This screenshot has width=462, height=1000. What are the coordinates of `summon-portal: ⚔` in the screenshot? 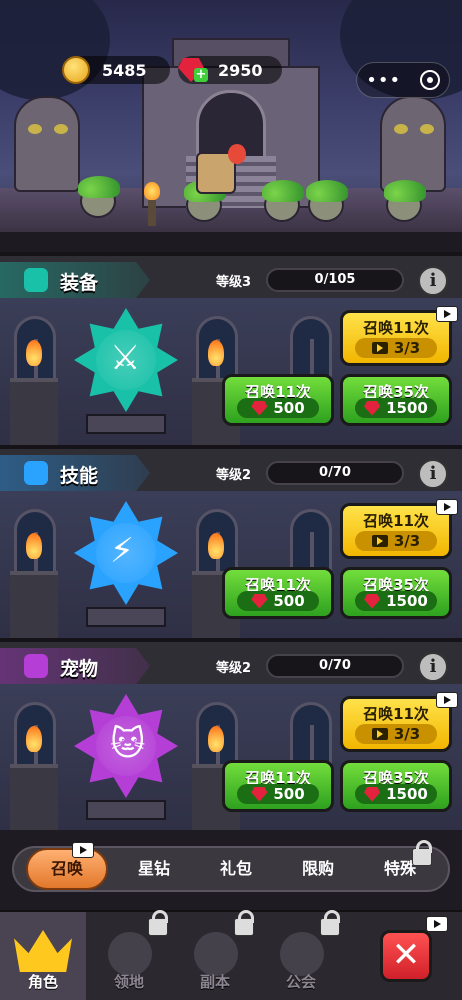 It's located at (126, 360).